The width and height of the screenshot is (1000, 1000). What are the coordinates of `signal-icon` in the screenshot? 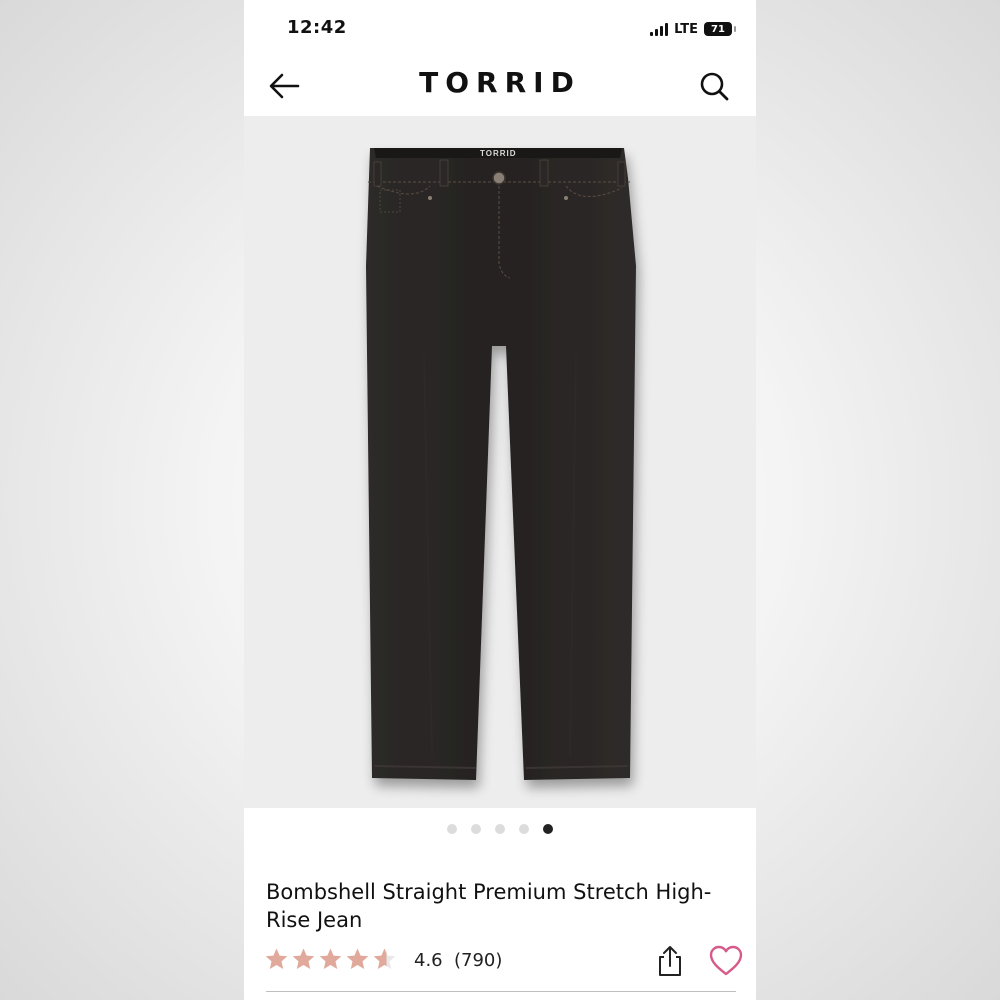 It's located at (659, 29).